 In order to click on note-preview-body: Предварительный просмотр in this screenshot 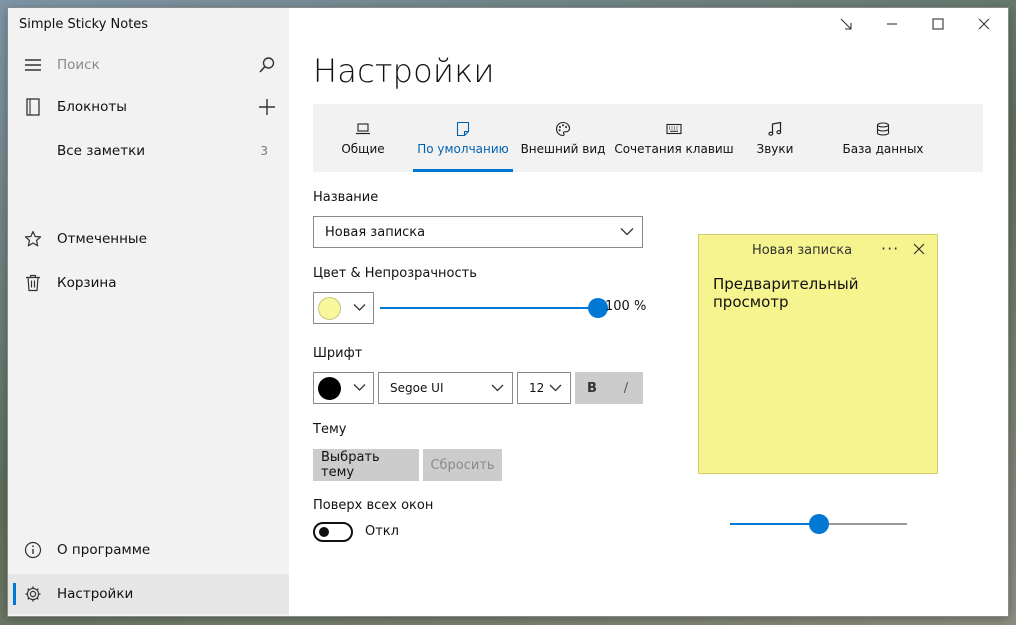, I will do `click(786, 293)`.